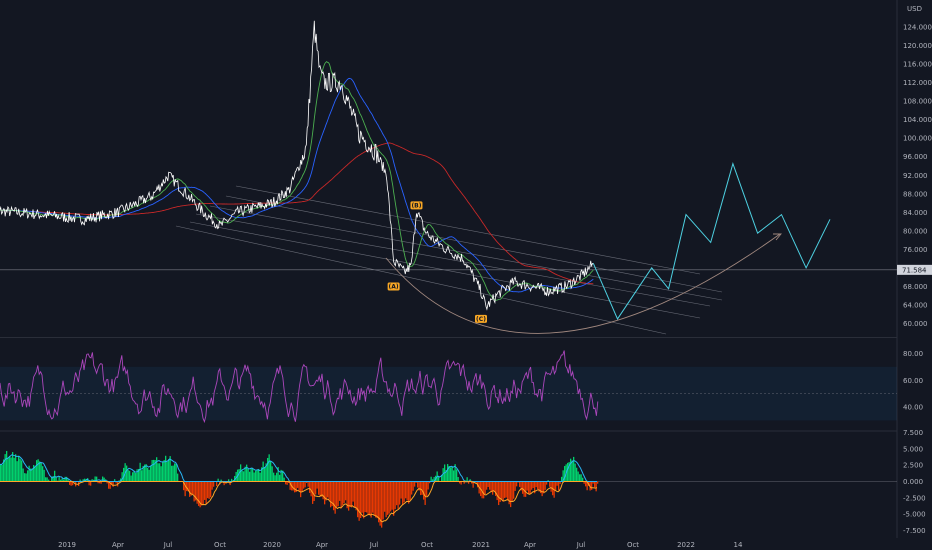 This screenshot has width=932, height=550. What do you see at coordinates (67, 545) in the screenshot?
I see `time-tick-label: 2019` at bounding box center [67, 545].